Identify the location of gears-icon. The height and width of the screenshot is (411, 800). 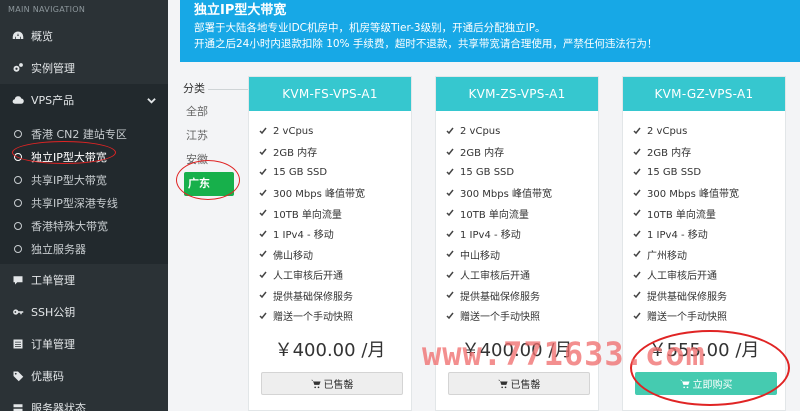
(18, 68).